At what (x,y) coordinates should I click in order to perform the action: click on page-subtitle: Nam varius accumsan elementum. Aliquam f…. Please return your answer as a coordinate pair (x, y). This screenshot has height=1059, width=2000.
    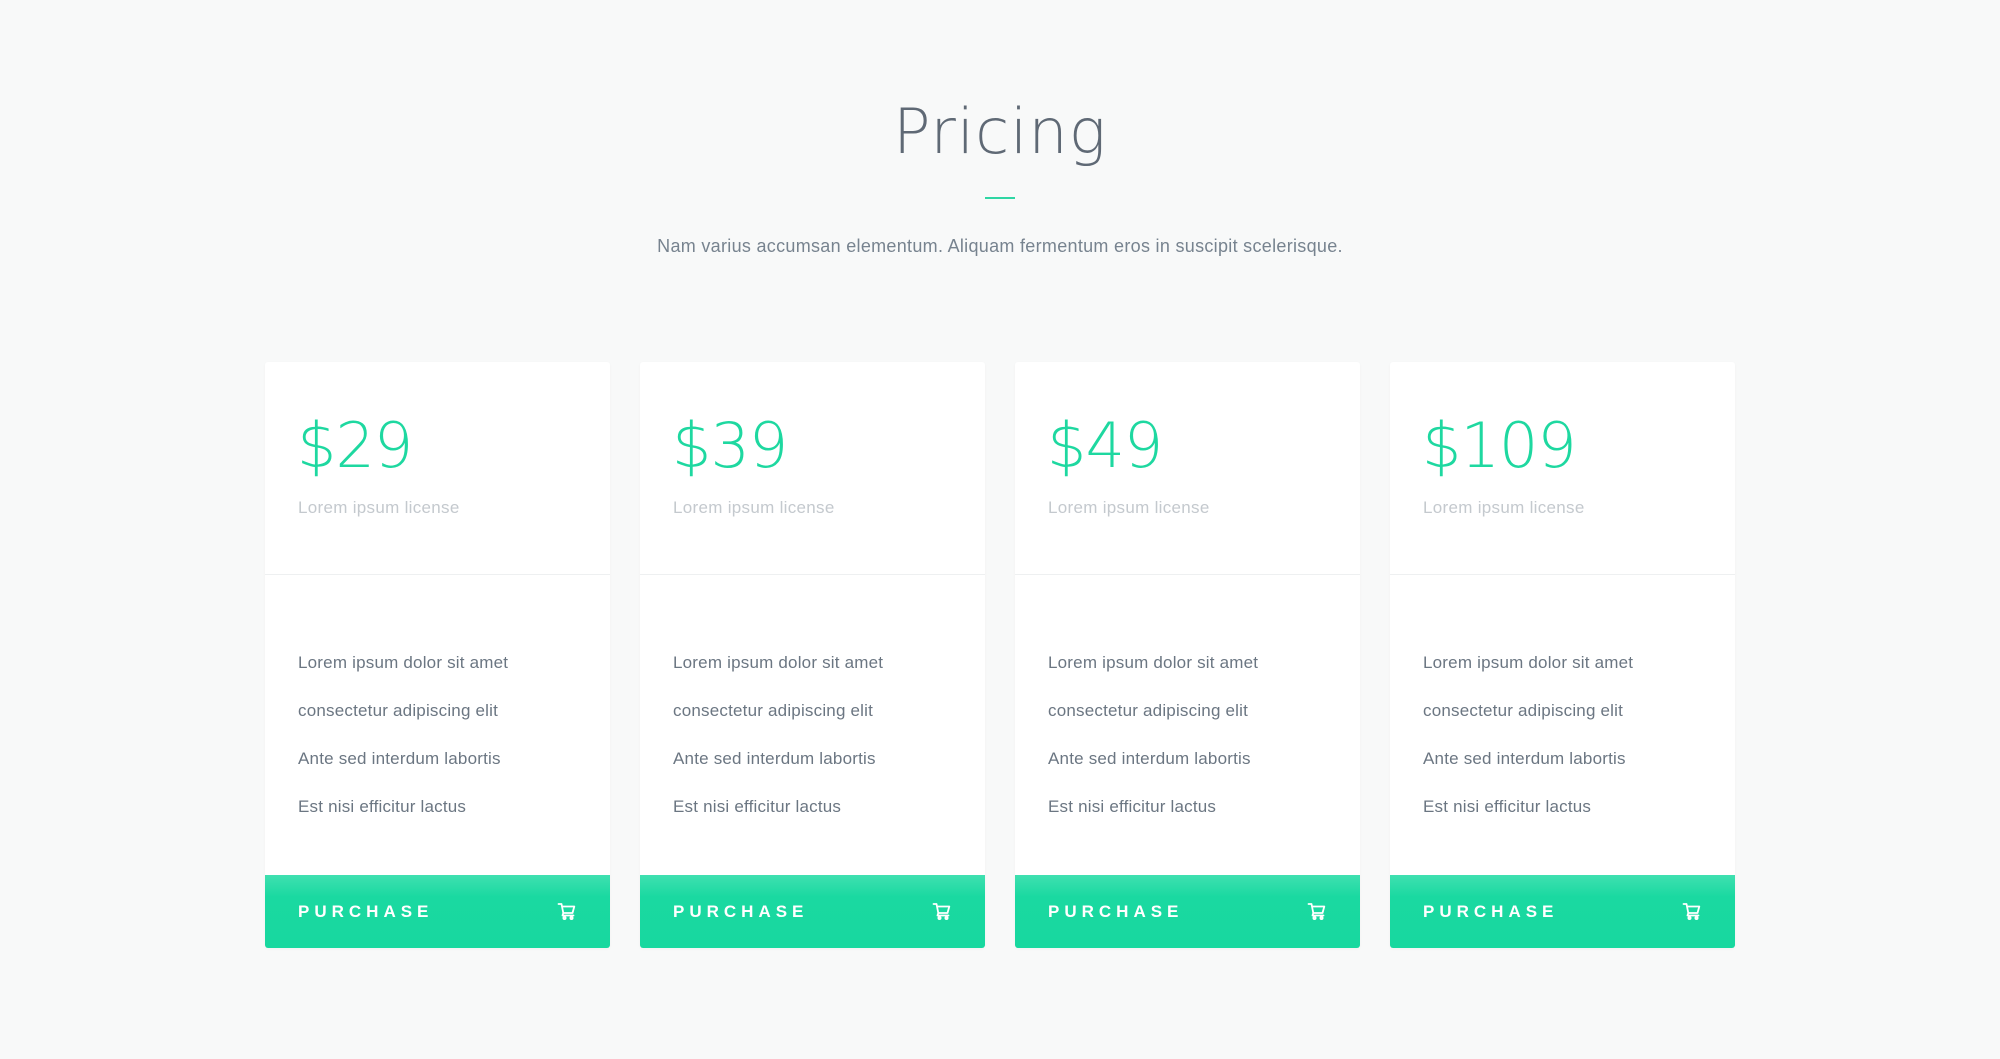
    Looking at the image, I should click on (1000, 246).